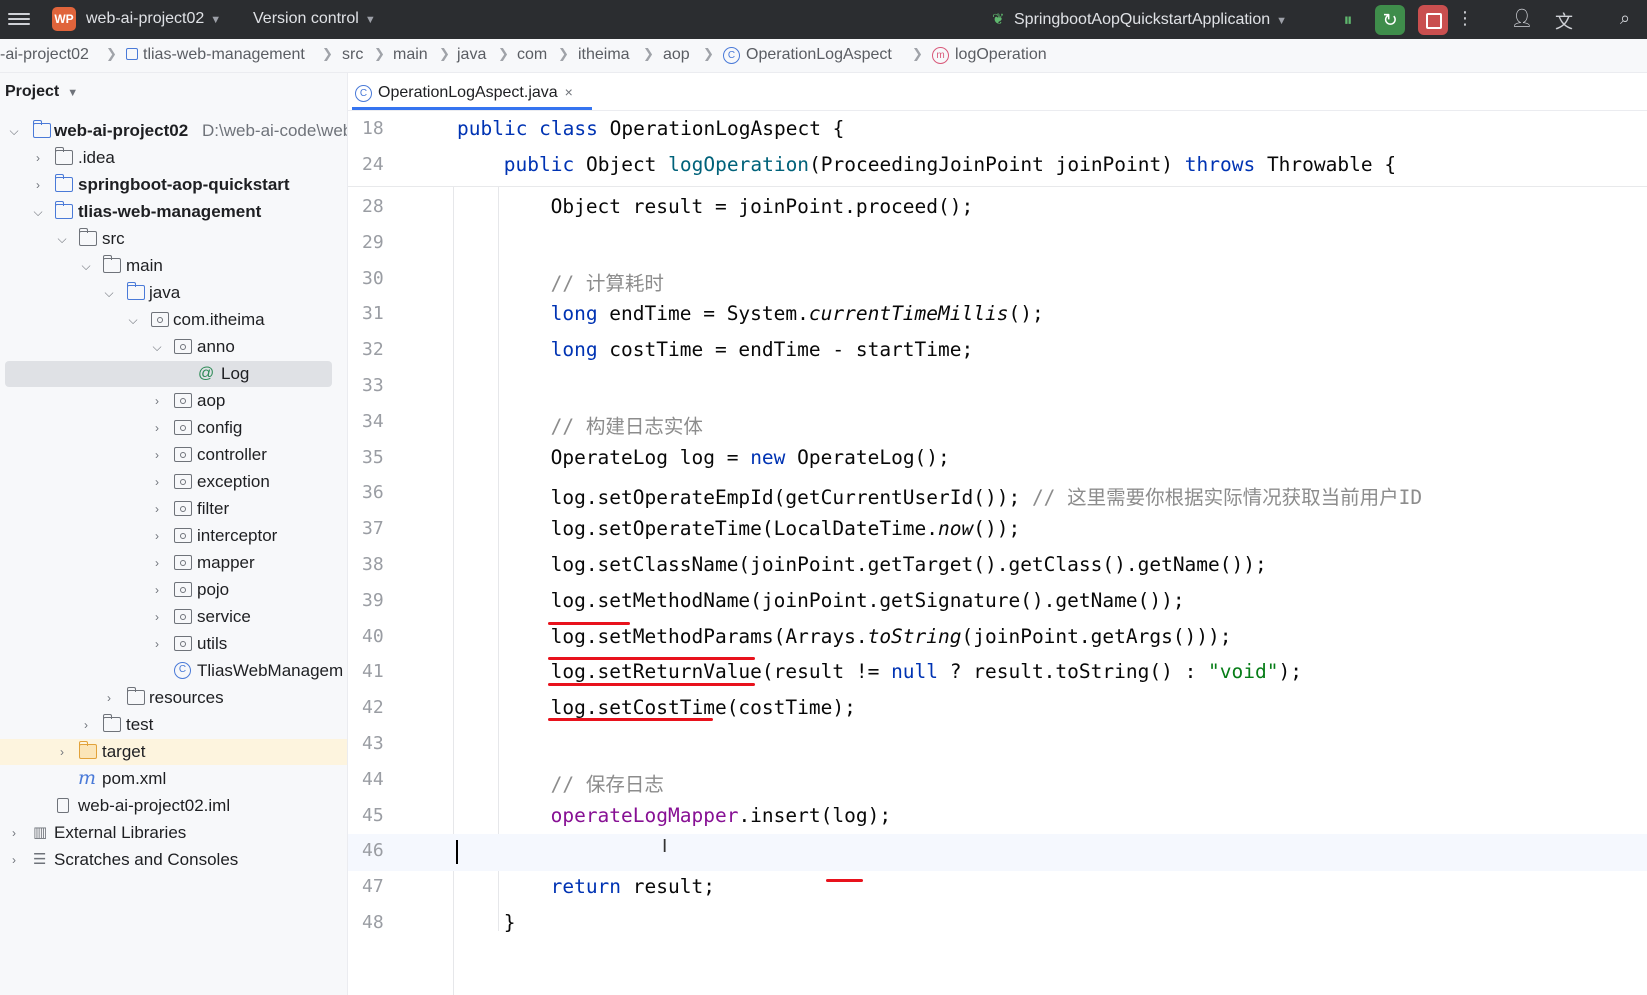 This screenshot has height=995, width=1647. I want to click on breadcrumb-item: aop, so click(676, 55).